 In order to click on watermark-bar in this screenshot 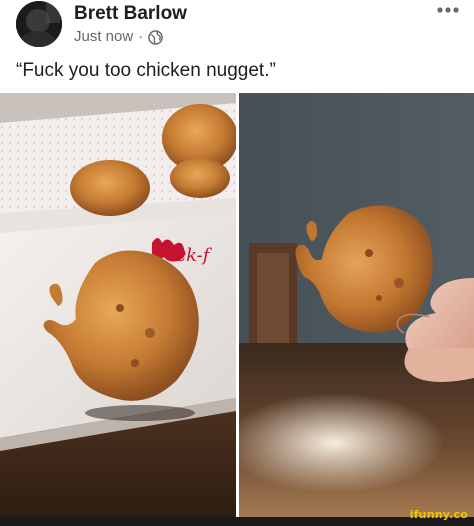, I will do `click(237, 521)`.